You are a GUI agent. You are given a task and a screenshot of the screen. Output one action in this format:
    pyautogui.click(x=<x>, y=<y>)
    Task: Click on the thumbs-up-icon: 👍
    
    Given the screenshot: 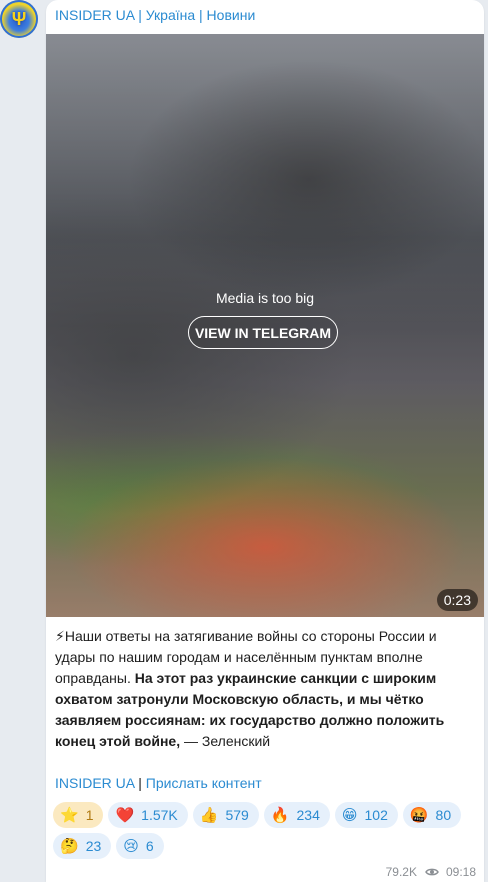 What is the action you would take?
    pyautogui.click(x=209, y=815)
    